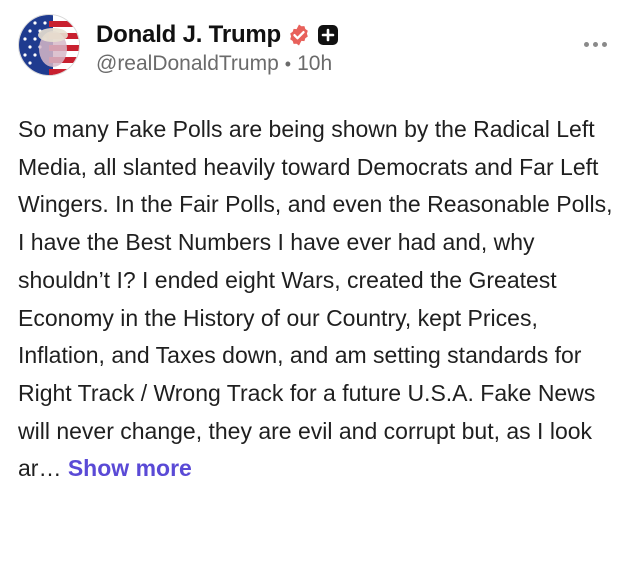 The image size is (627, 576). Describe the element at coordinates (299, 35) in the screenshot. I see `verified-badge-icon` at that location.